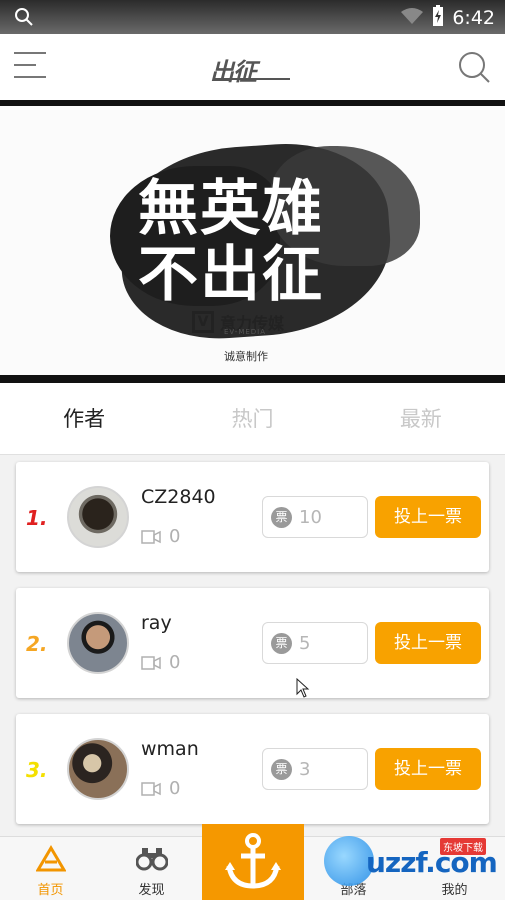 This screenshot has width=505, height=900. I want to click on rank-number: 3., so click(37, 770).